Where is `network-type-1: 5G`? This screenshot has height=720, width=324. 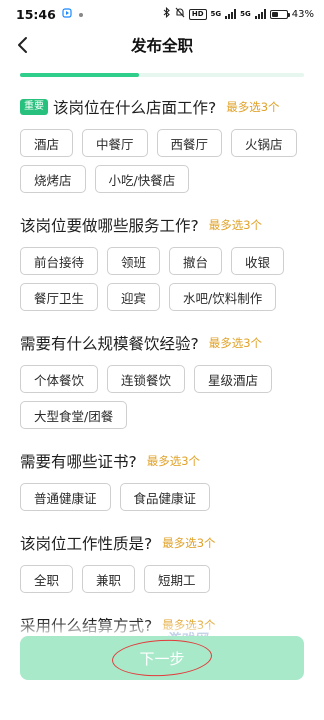
network-type-1: 5G is located at coordinates (216, 13).